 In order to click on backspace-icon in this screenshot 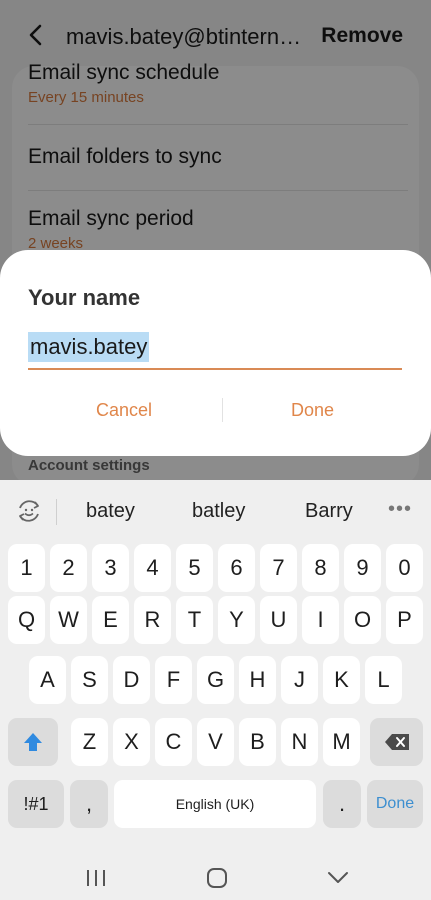, I will do `click(396, 742)`.